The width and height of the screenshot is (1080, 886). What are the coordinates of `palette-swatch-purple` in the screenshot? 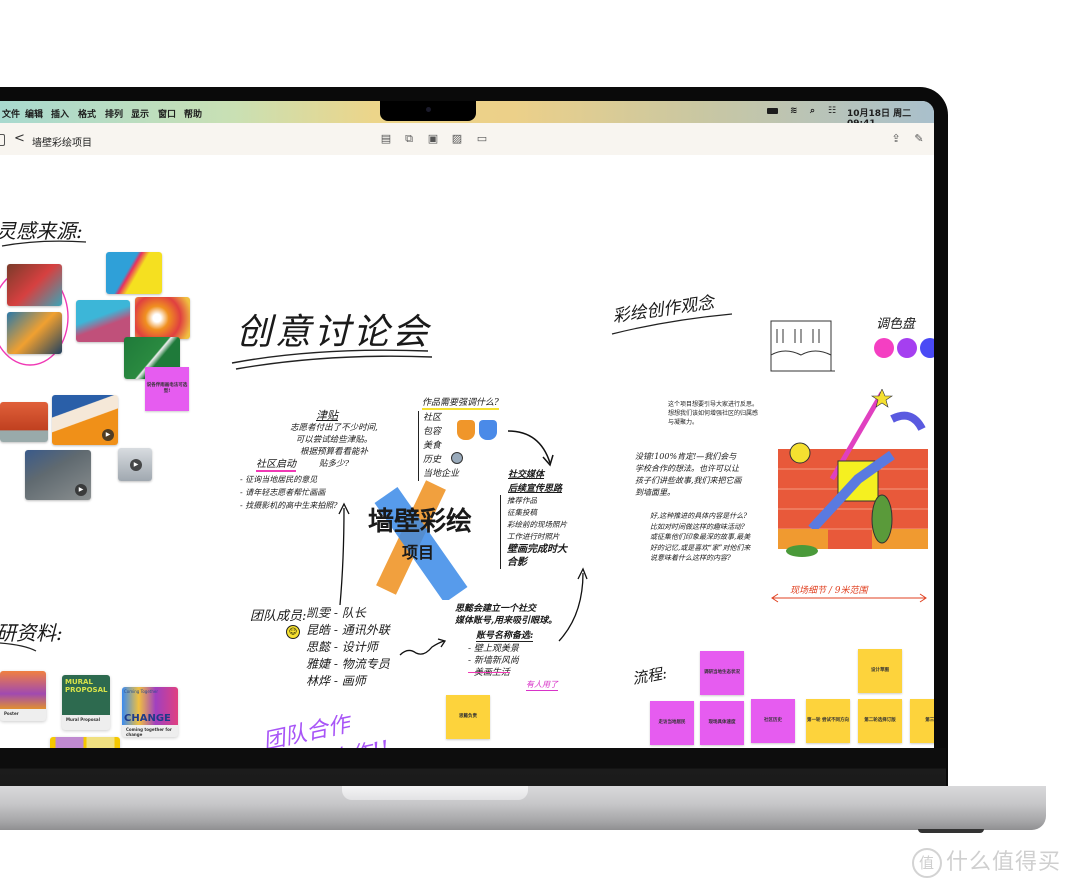 It's located at (907, 348).